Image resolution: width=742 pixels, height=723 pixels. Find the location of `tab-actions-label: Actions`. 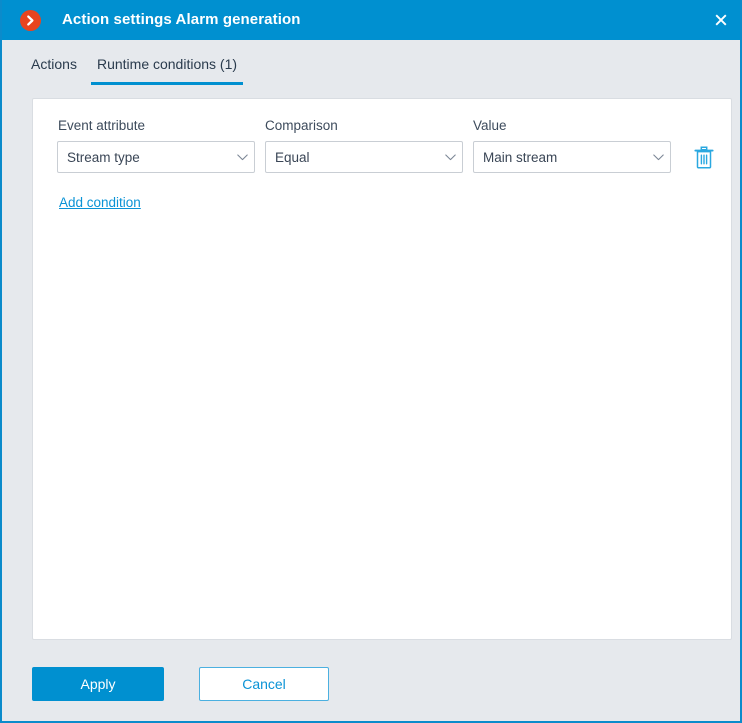

tab-actions-label: Actions is located at coordinates (54, 64).